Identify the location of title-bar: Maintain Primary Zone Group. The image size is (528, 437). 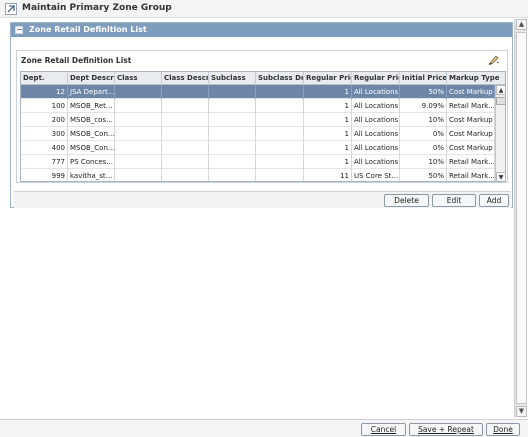
(264, 9).